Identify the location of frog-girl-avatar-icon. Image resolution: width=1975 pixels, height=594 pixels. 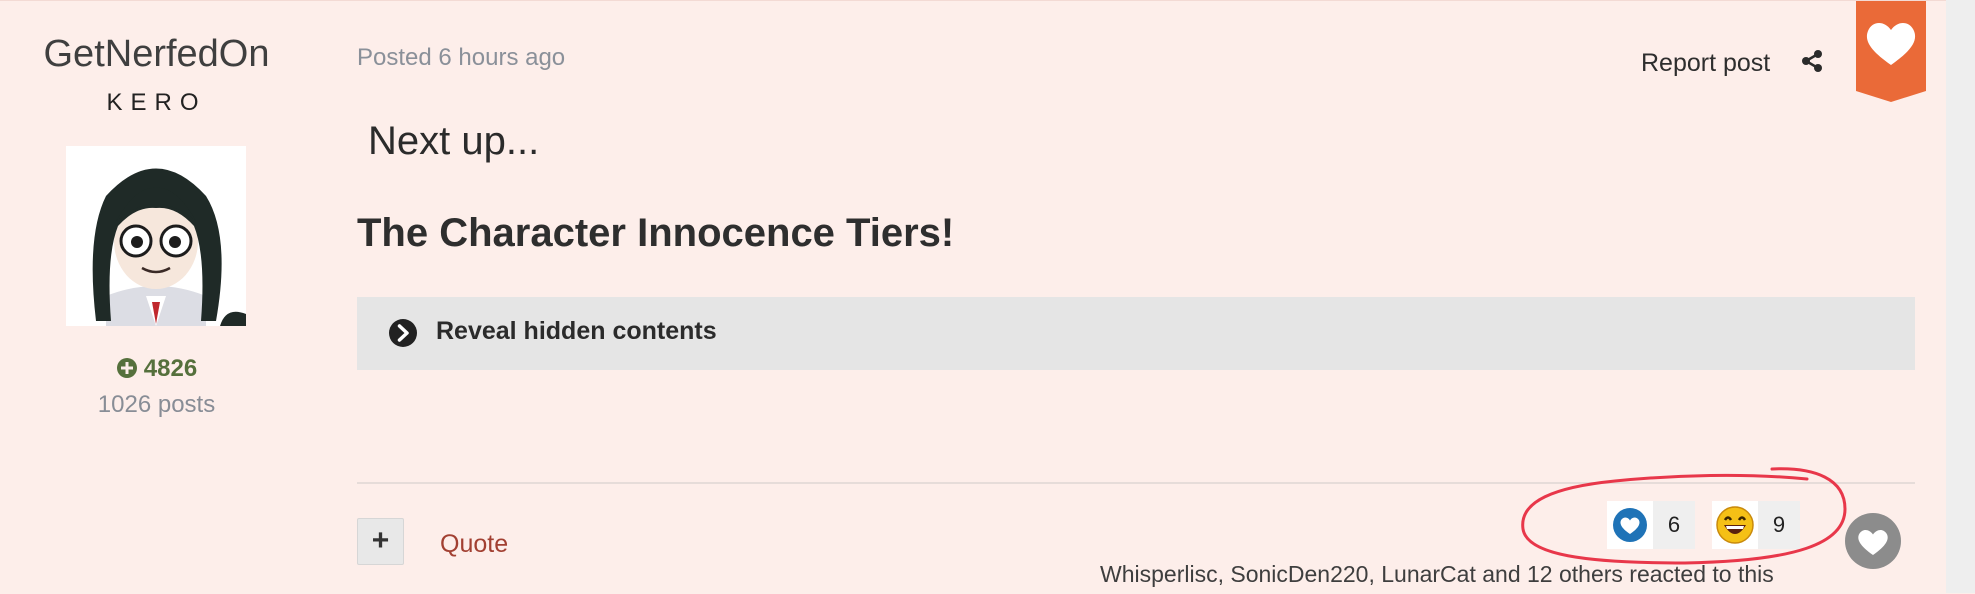
(156, 236).